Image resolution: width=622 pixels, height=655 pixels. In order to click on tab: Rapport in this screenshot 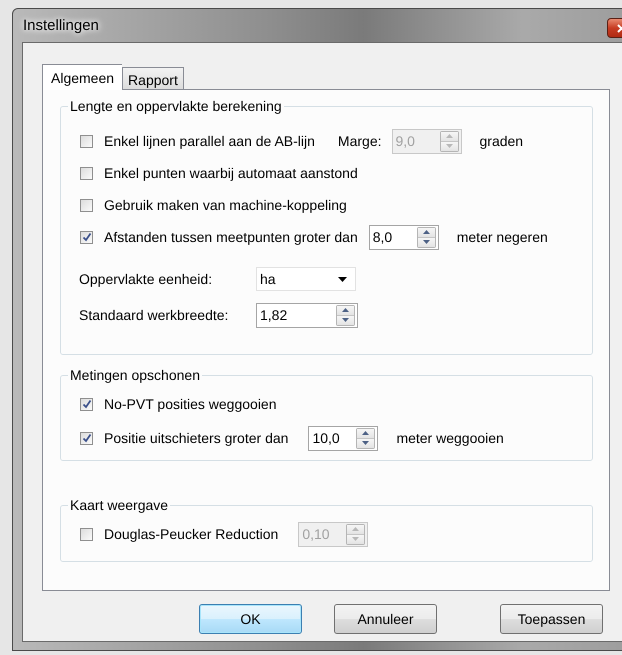, I will do `click(153, 78)`.